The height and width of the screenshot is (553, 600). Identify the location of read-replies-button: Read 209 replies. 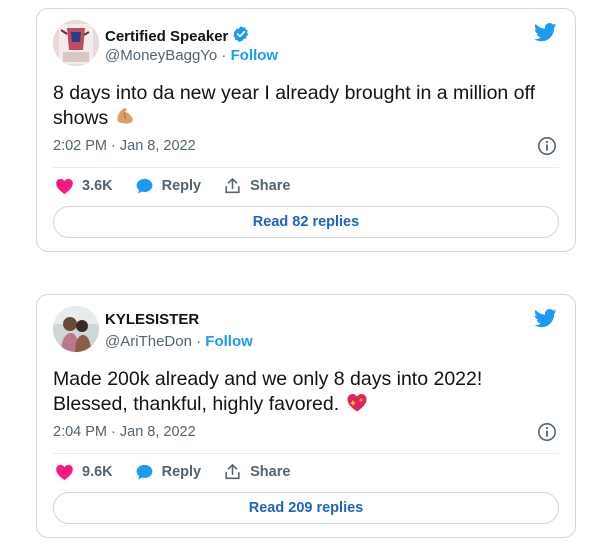
(306, 508).